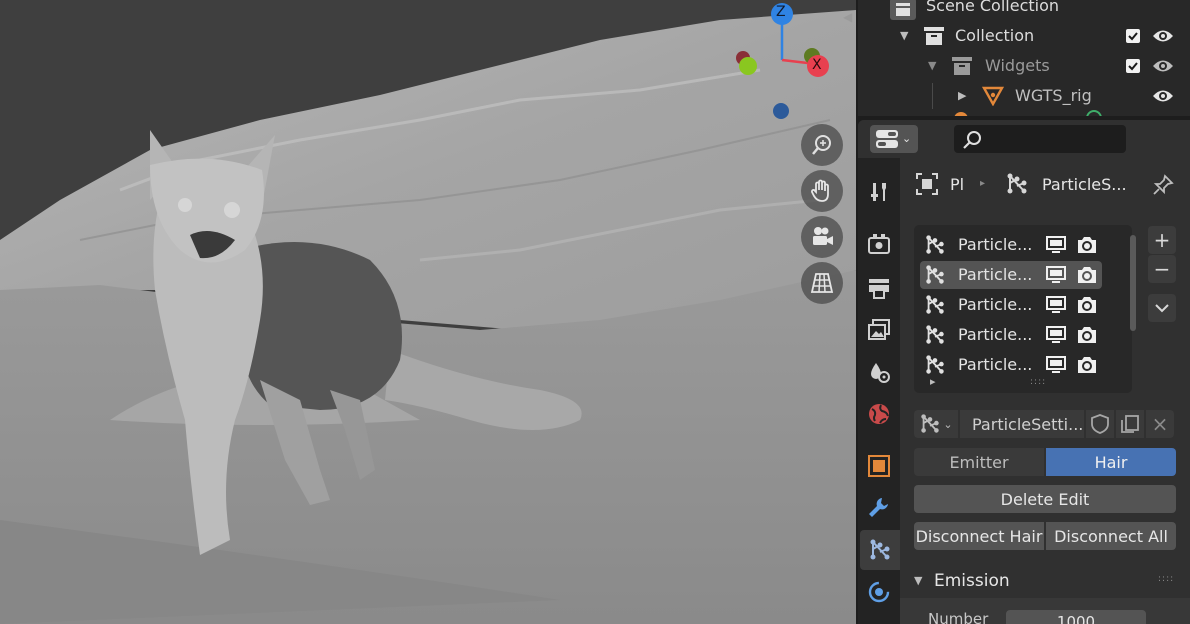  I want to click on tool-icon, so click(878, 192).